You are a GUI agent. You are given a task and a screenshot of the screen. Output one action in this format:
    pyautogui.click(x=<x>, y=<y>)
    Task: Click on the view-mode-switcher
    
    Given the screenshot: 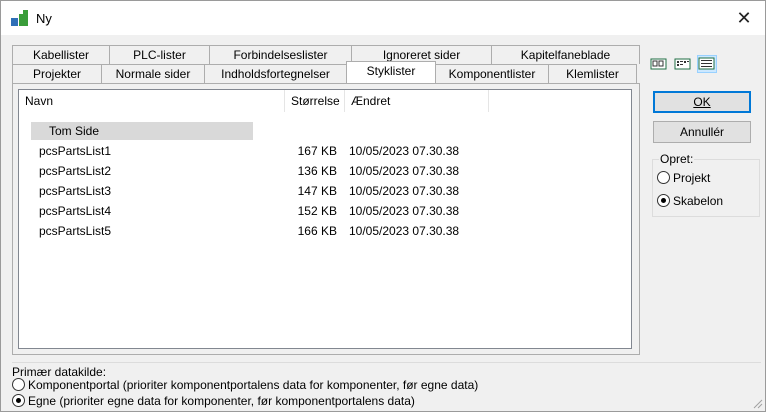 What is the action you would take?
    pyautogui.click(x=704, y=65)
    